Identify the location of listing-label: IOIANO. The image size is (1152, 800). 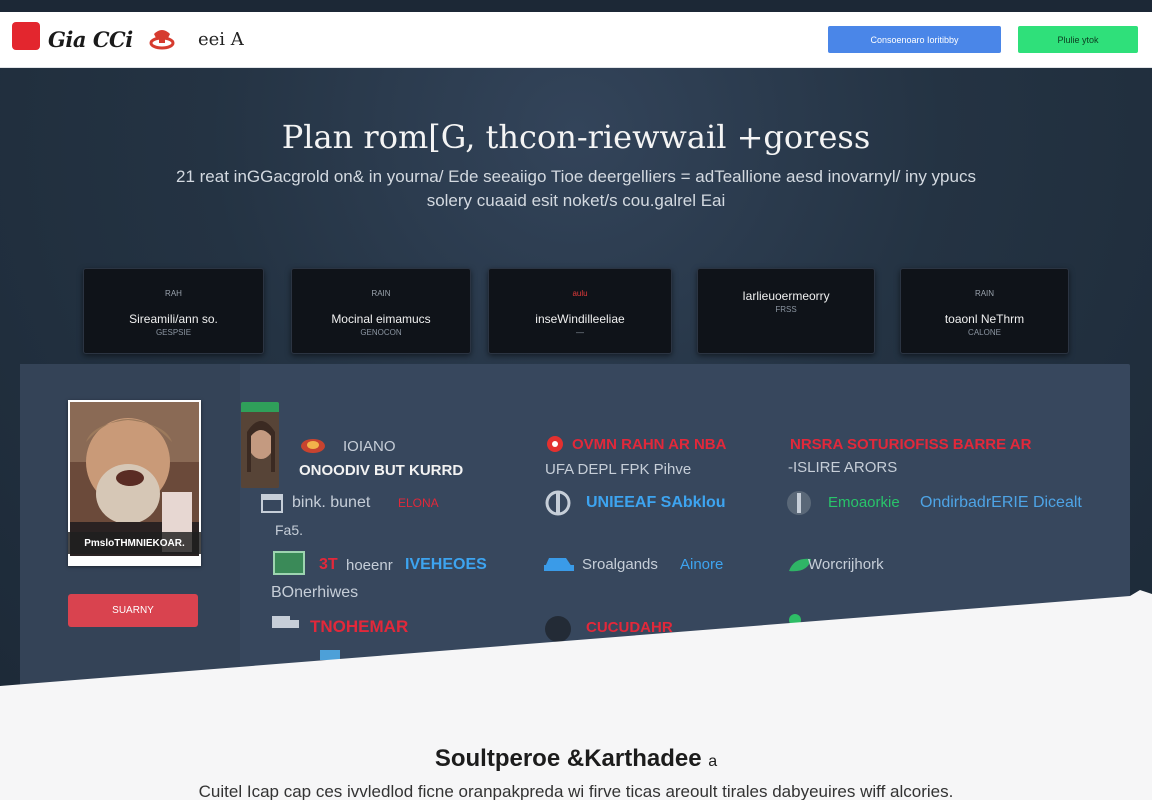
(369, 446).